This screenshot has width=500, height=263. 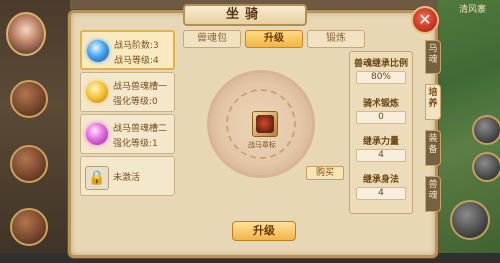 I want to click on list-item-soul-slot-2: 战马兽魂槽二 强化等级:1, so click(x=127, y=134).